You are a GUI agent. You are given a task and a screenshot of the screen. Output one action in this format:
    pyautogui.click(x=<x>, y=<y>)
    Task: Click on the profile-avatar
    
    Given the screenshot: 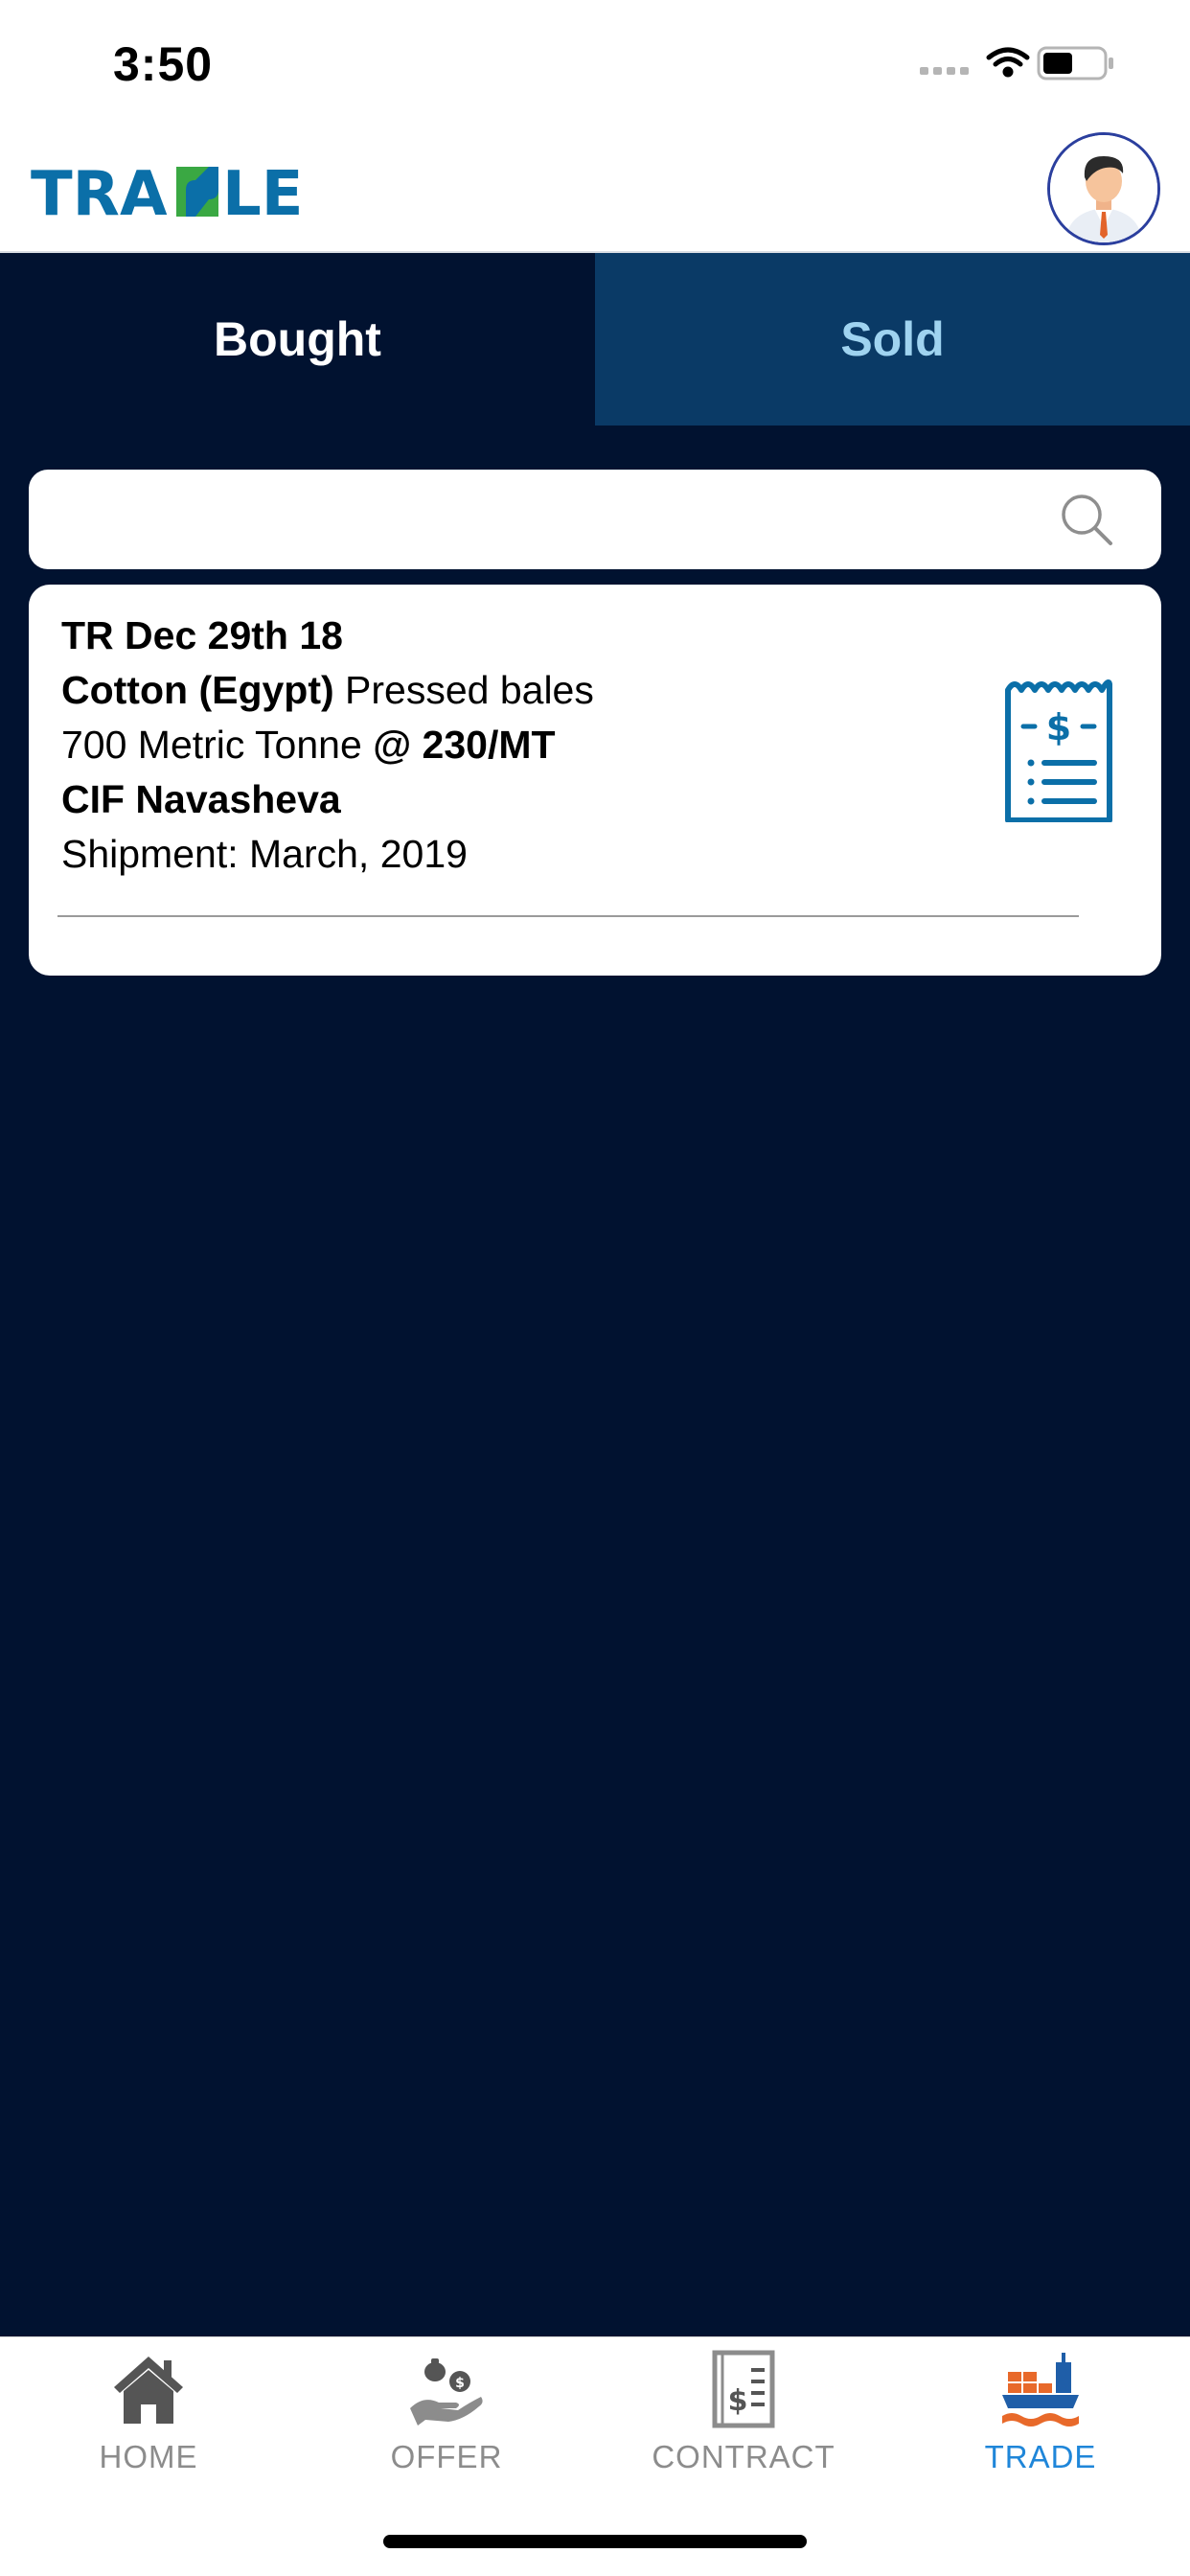 What is the action you would take?
    pyautogui.click(x=1103, y=188)
    